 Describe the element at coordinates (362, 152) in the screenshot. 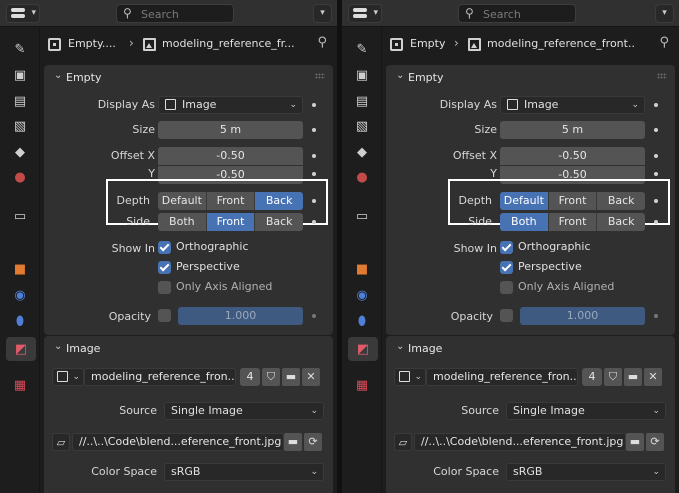

I see `scene-icon: ◆` at that location.